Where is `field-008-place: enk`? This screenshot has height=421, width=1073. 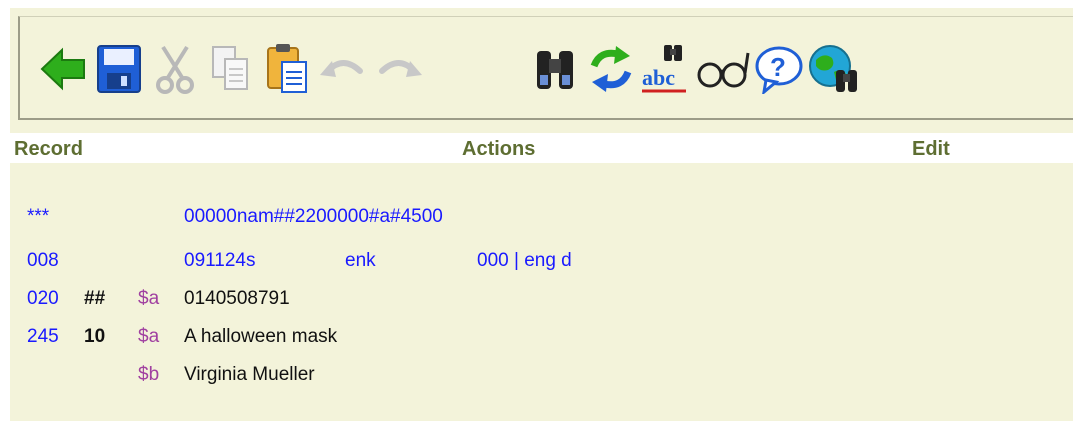
field-008-place: enk is located at coordinates (360, 261).